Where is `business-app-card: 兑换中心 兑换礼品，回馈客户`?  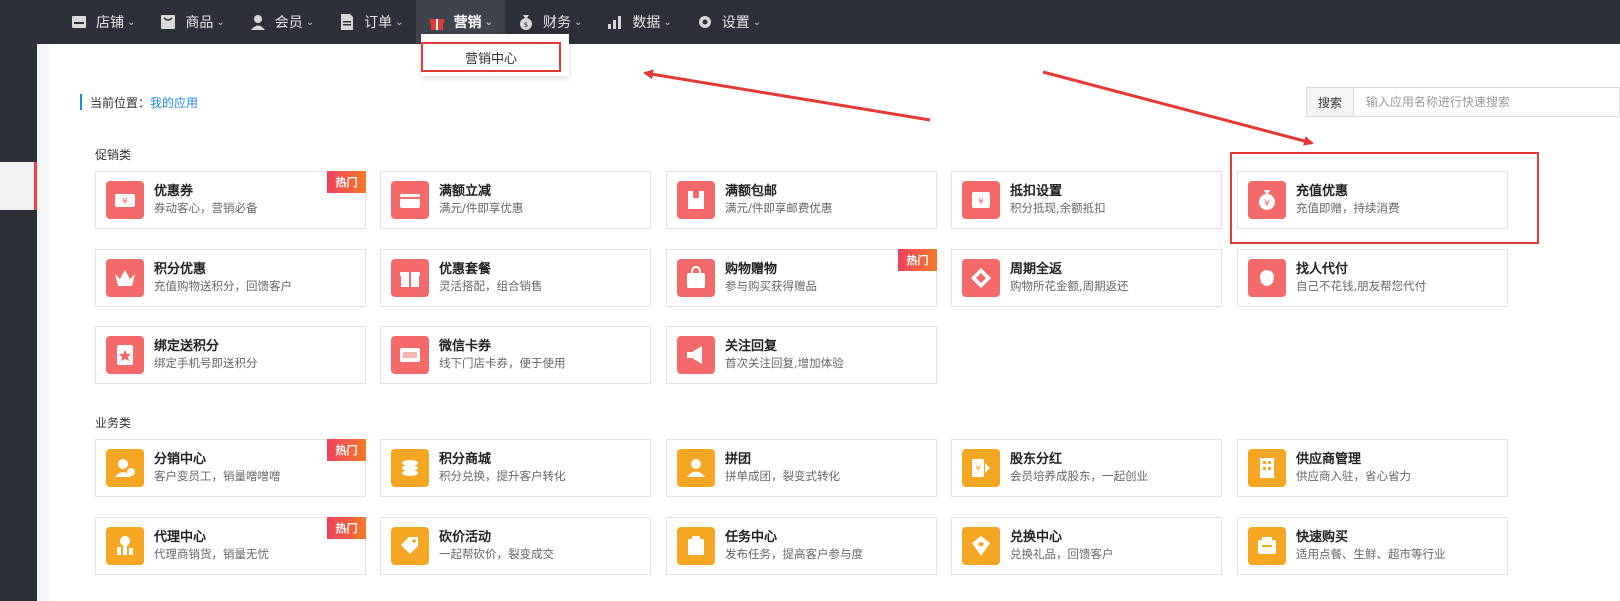
business-app-card: 兑换中心 兑换礼品，回馈客户 is located at coordinates (1086, 546).